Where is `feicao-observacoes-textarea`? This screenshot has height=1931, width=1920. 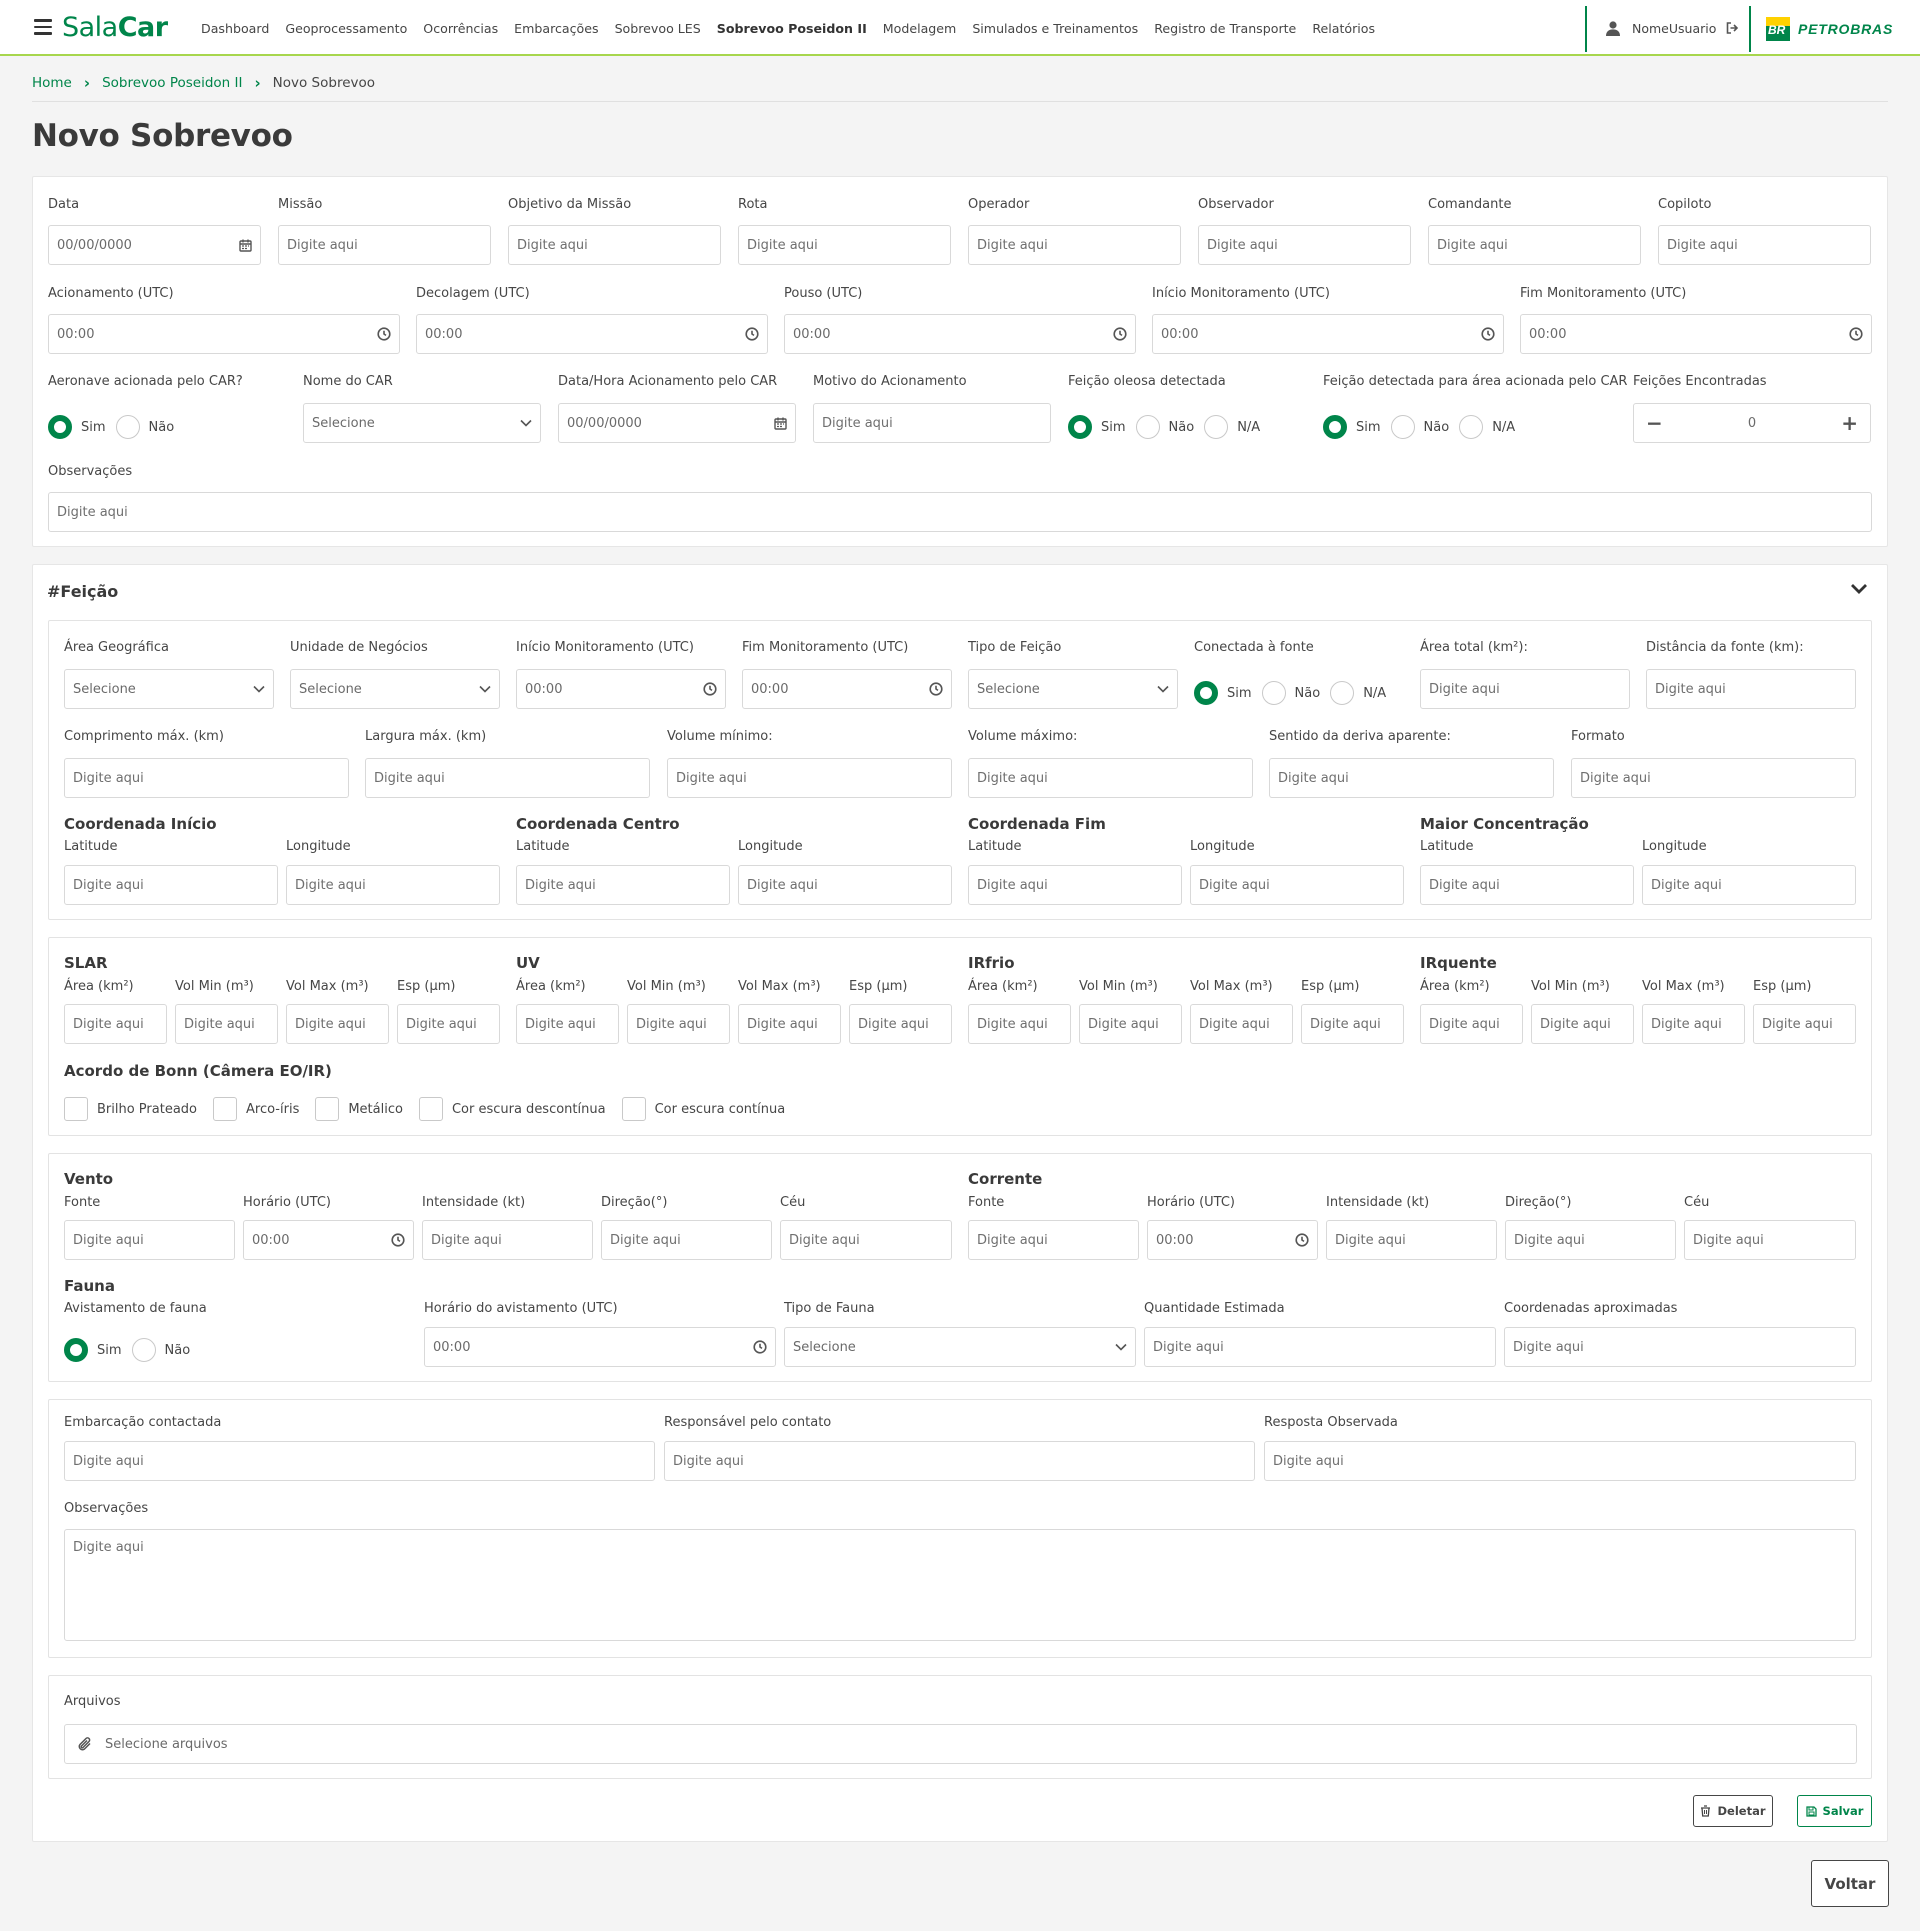 feicao-observacoes-textarea is located at coordinates (960, 1585).